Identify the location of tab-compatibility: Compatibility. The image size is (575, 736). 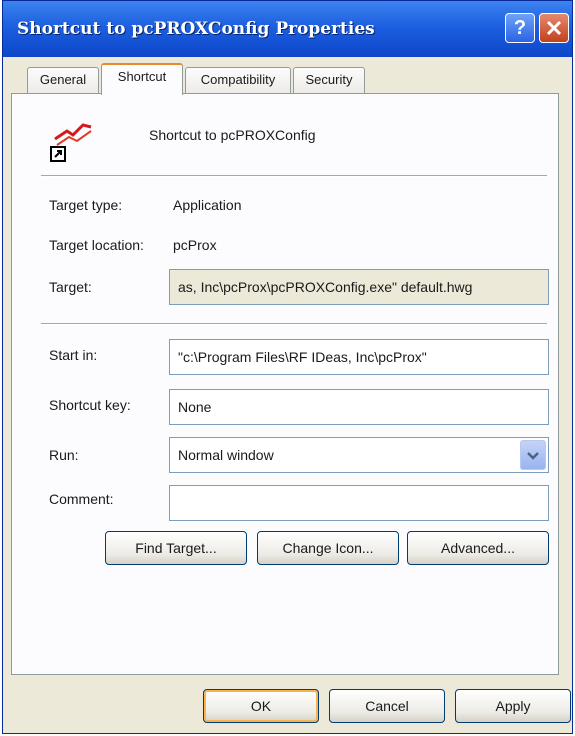
(238, 80).